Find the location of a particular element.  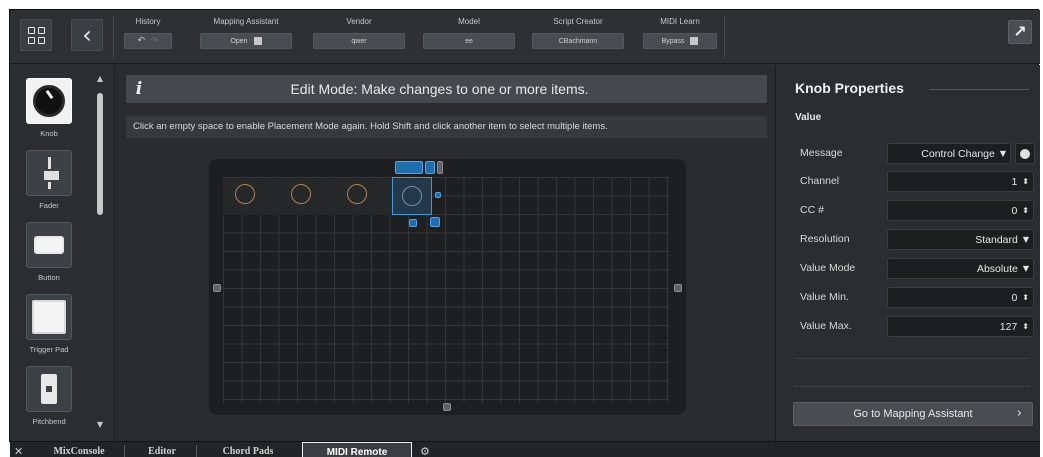

message-select: Control Change ▼ is located at coordinates (949, 153).